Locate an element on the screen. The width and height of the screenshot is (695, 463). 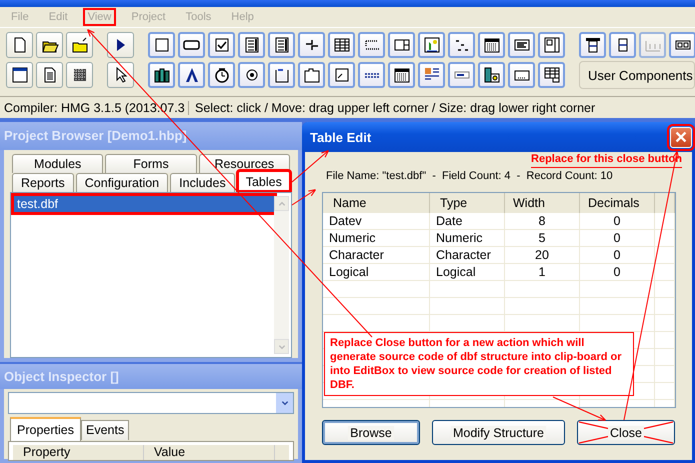
window-icon is located at coordinates (19, 75).